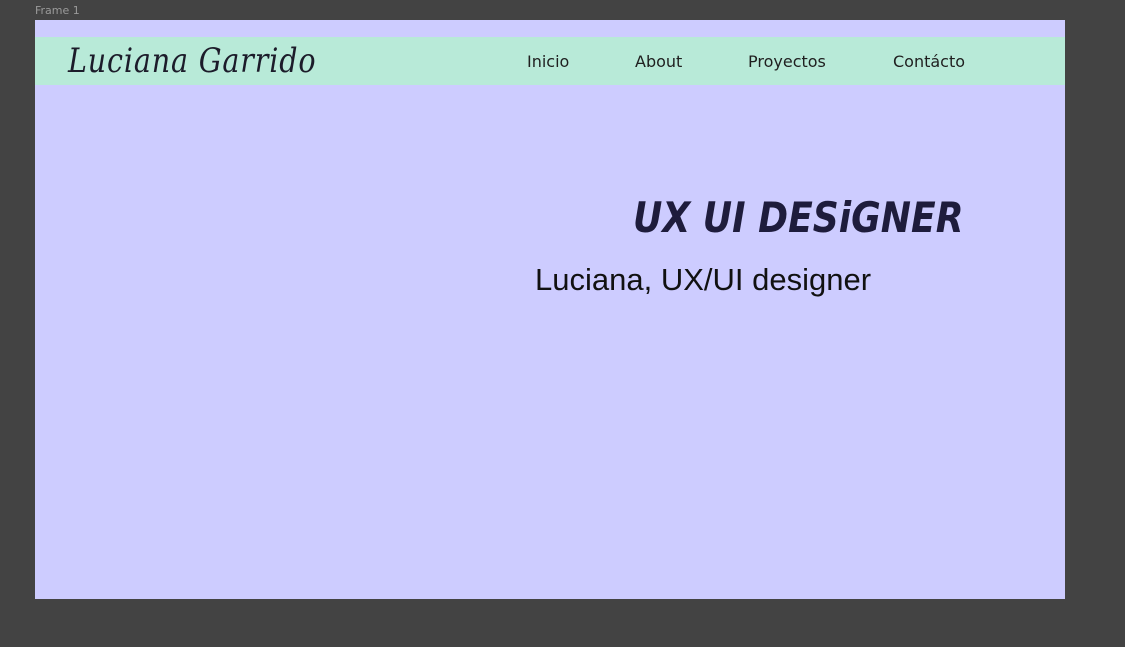 The width and height of the screenshot is (1125, 647). I want to click on nav-item-proyectos: Proyectos, so click(787, 62).